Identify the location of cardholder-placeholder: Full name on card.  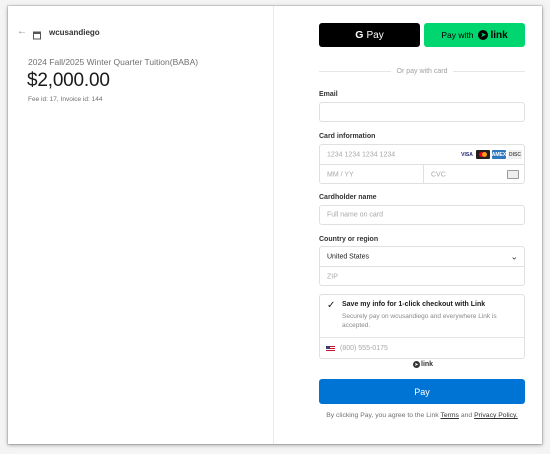
(355, 215).